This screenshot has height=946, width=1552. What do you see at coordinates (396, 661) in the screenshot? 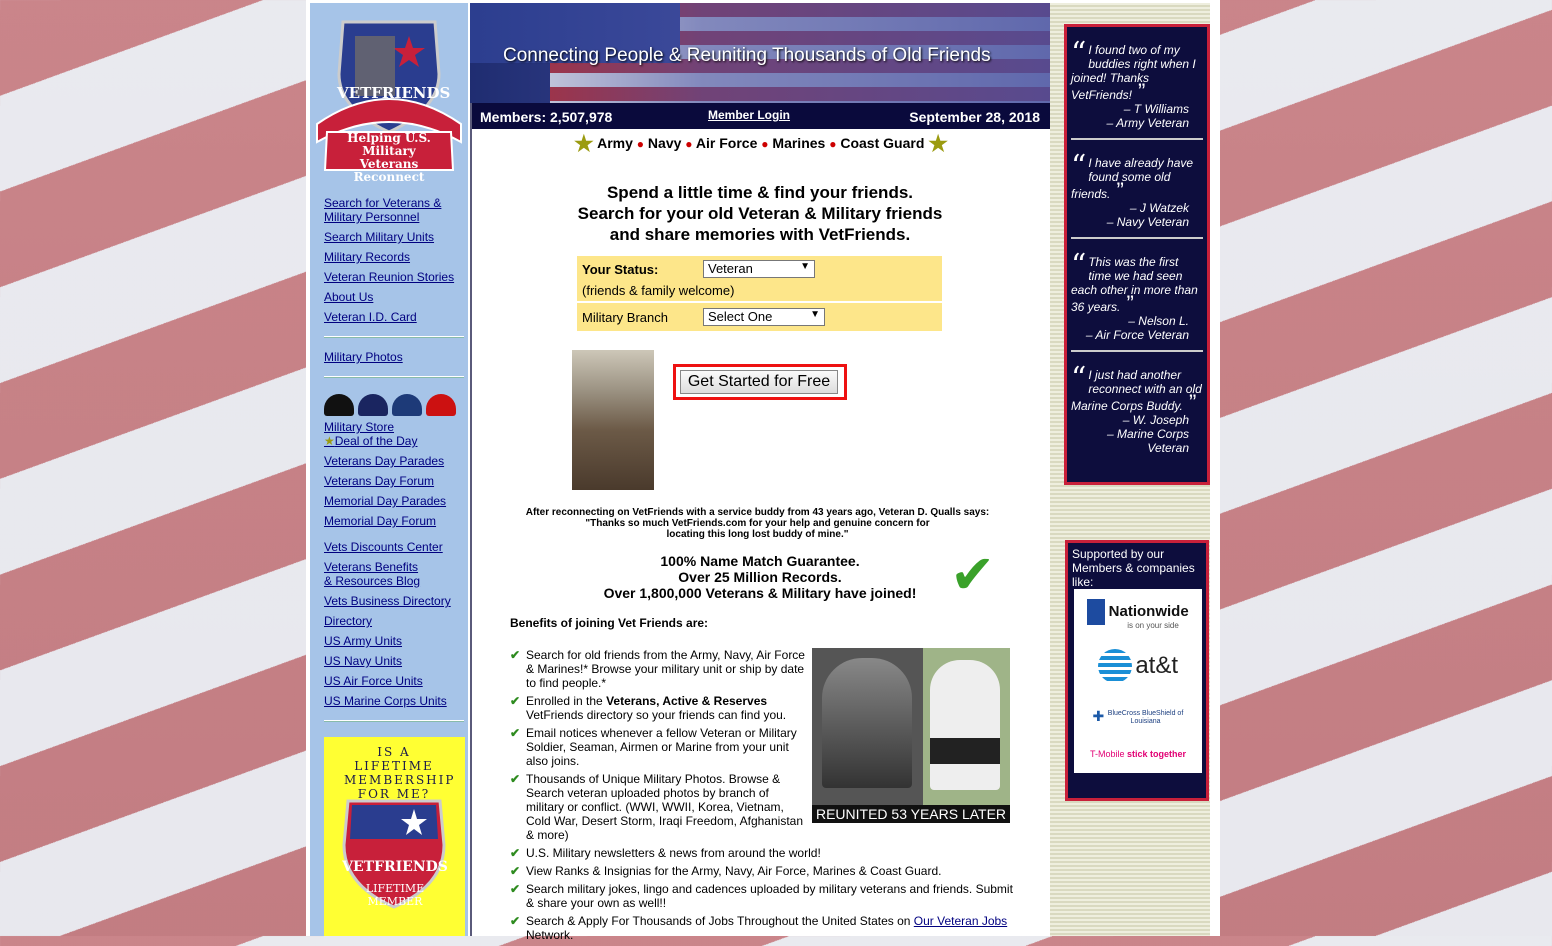
I see `nav-navy-units: US Navy Units` at bounding box center [396, 661].